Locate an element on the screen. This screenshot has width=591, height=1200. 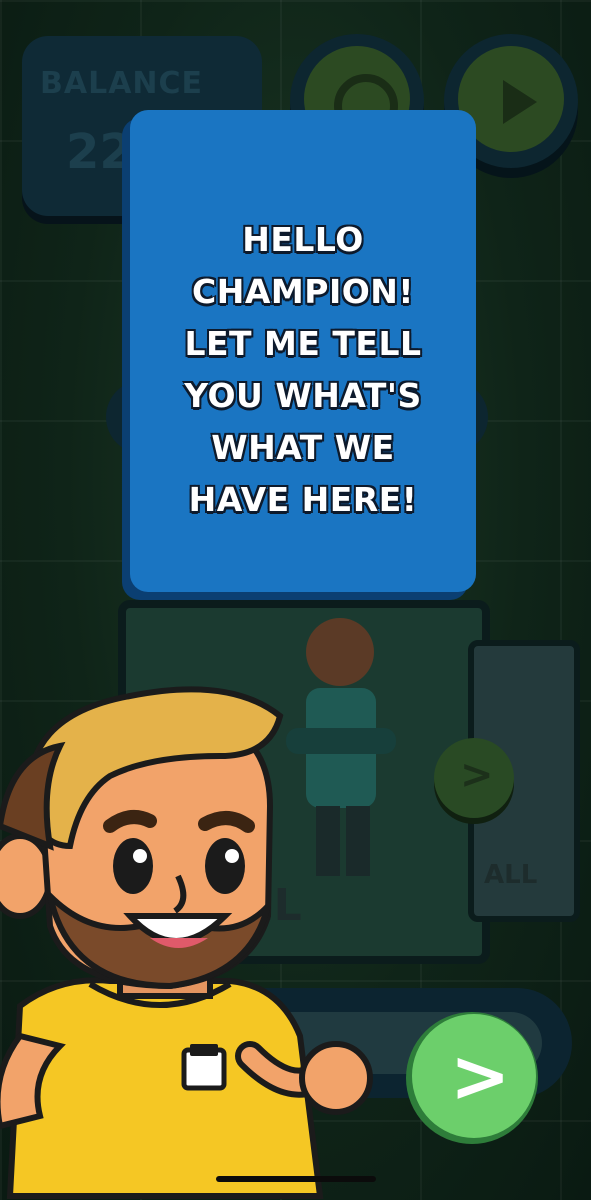
dialog-line: HELLO is located at coordinates (303, 239).